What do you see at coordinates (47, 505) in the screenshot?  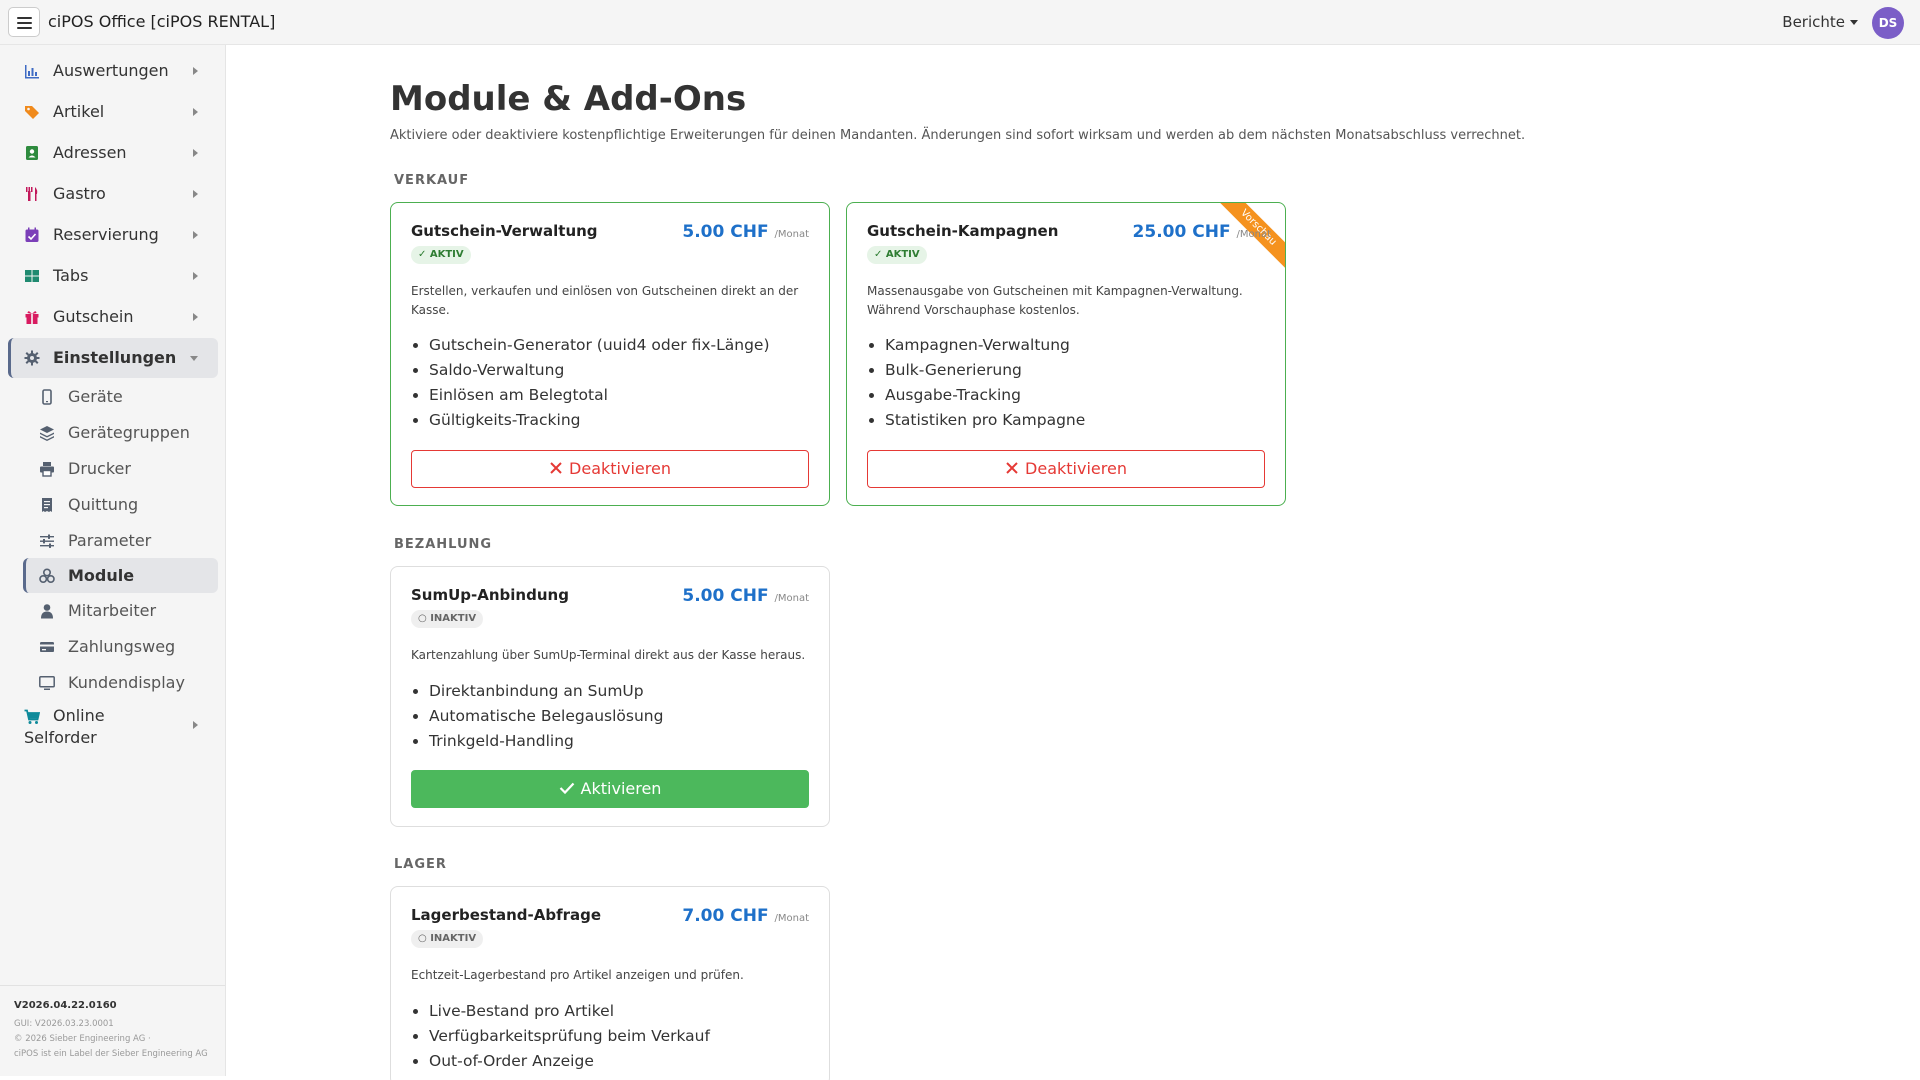 I see `receipt-icon` at bounding box center [47, 505].